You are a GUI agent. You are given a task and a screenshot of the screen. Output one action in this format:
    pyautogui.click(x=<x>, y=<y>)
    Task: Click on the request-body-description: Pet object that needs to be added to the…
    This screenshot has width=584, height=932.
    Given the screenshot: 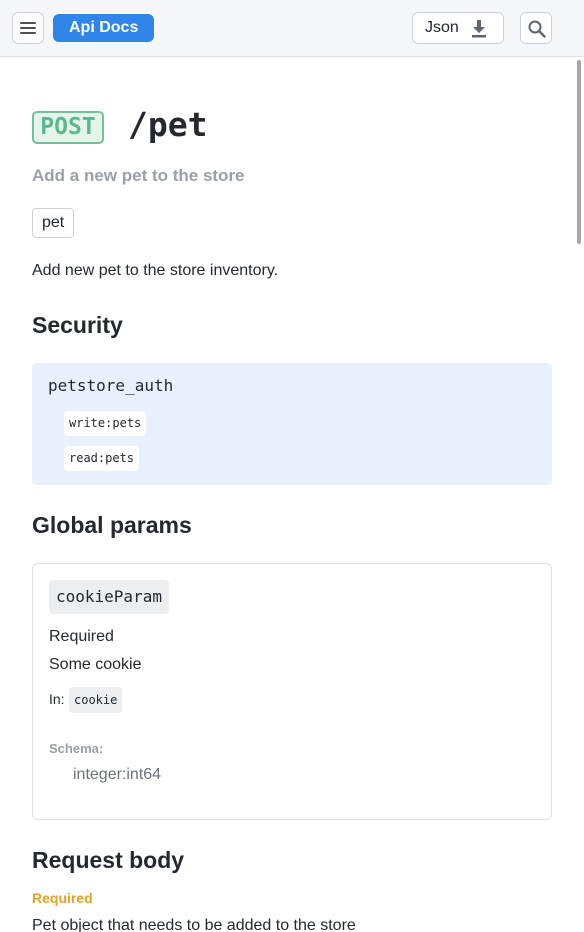 What is the action you would take?
    pyautogui.click(x=194, y=924)
    